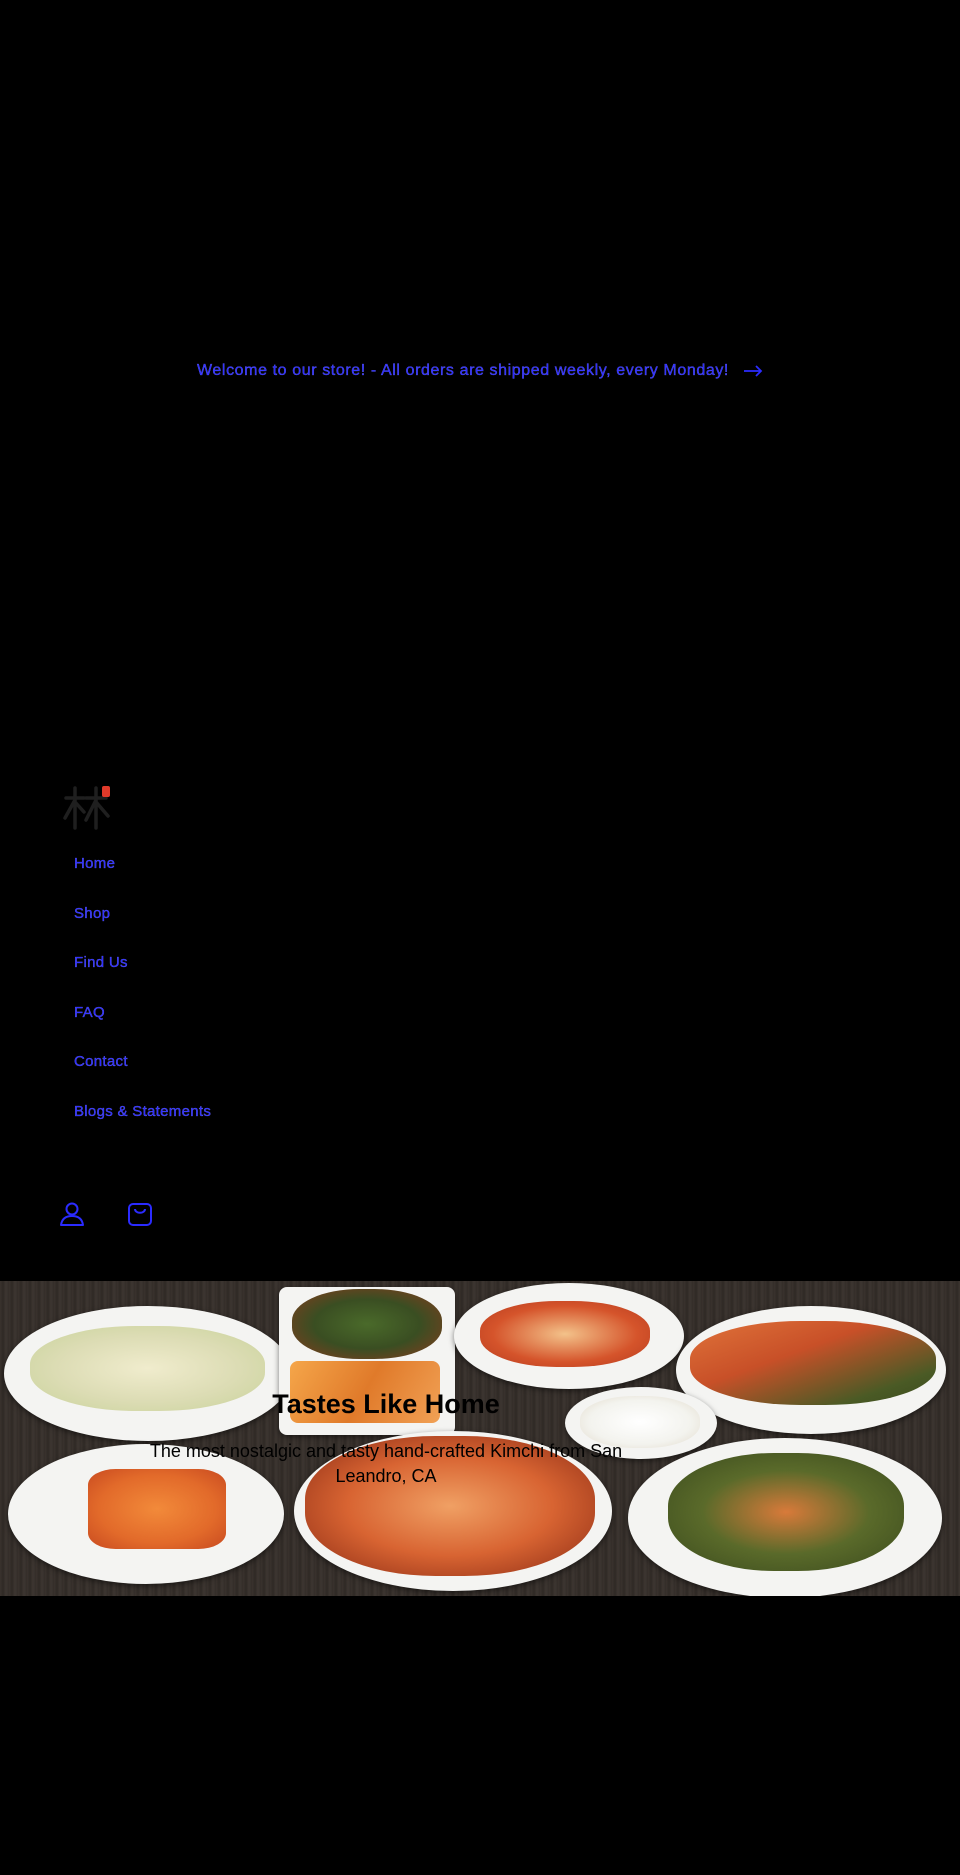 This screenshot has width=960, height=1875. Describe the element at coordinates (101, 962) in the screenshot. I see `nav-item-find-us: Find Us` at that location.